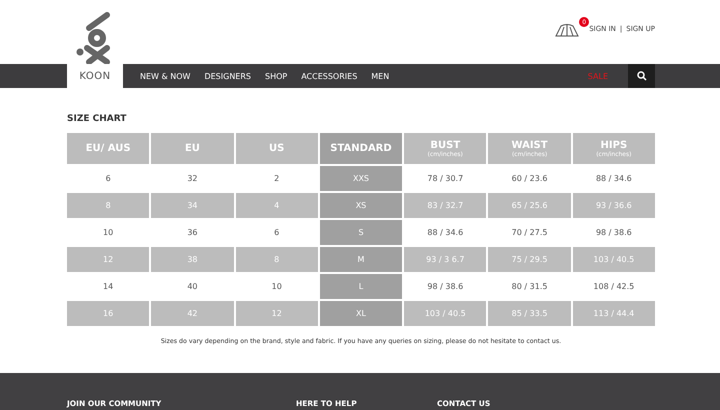  What do you see at coordinates (192, 313) in the screenshot?
I see `table-cell: 42` at bounding box center [192, 313].